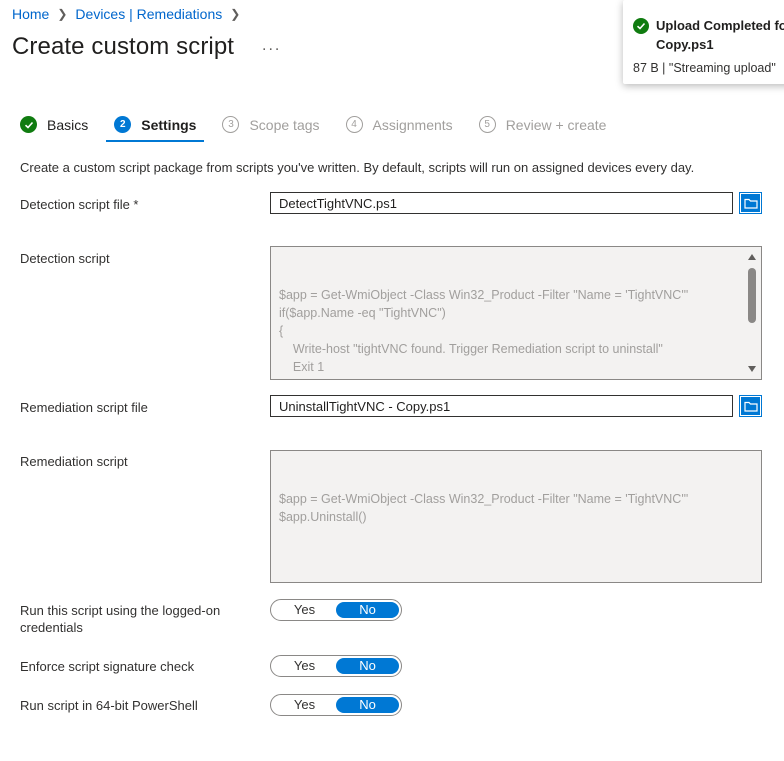 The image size is (784, 761). What do you see at coordinates (720, 25) in the screenshot?
I see `toast-title: Upload Completed fo` at bounding box center [720, 25].